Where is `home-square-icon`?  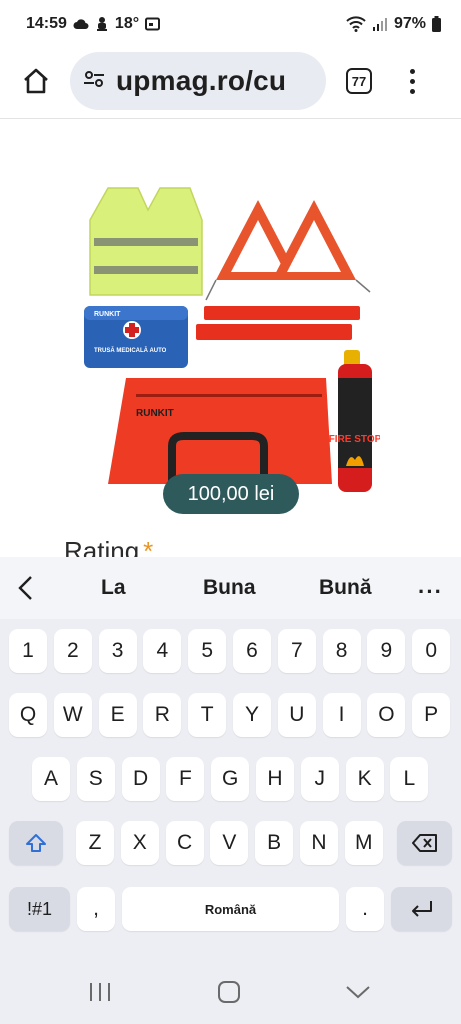
home-square-icon is located at coordinates (229, 992).